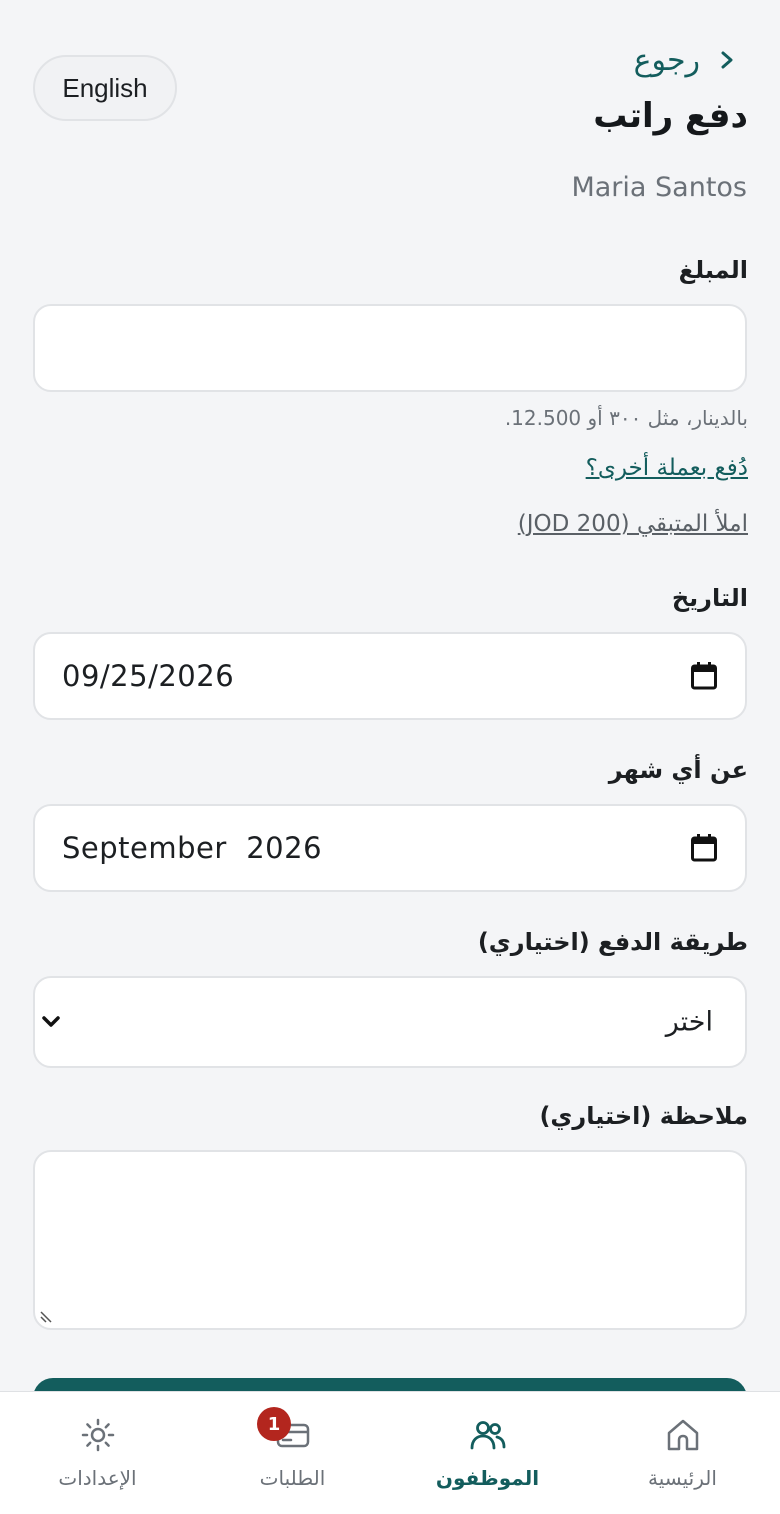 This screenshot has height=1514, width=780. Describe the element at coordinates (105, 88) in the screenshot. I see `language-toggle-button: English` at that location.